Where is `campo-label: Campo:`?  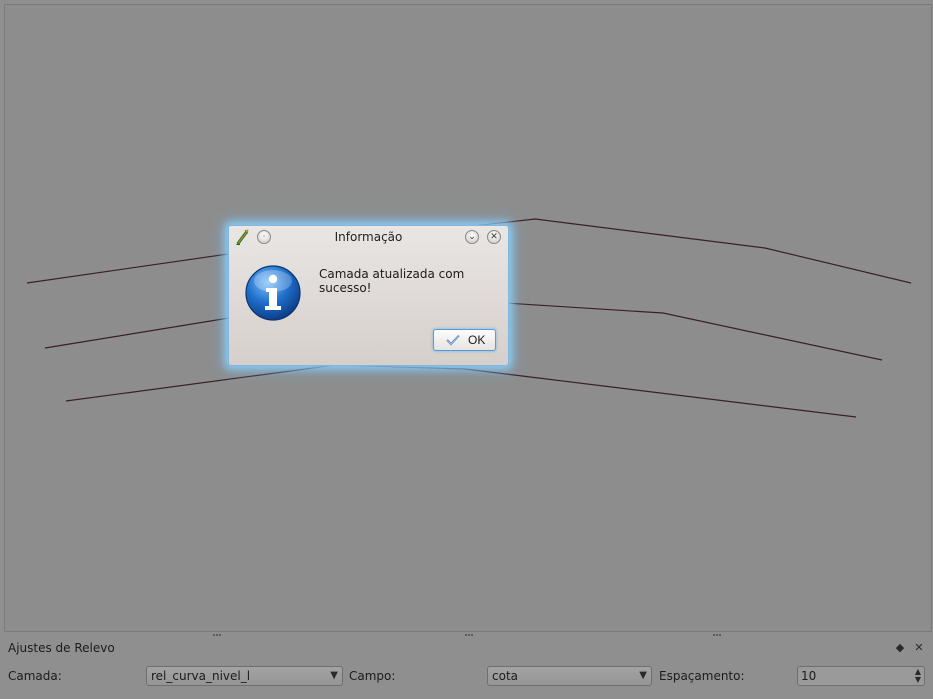
campo-label: Campo: is located at coordinates (372, 676).